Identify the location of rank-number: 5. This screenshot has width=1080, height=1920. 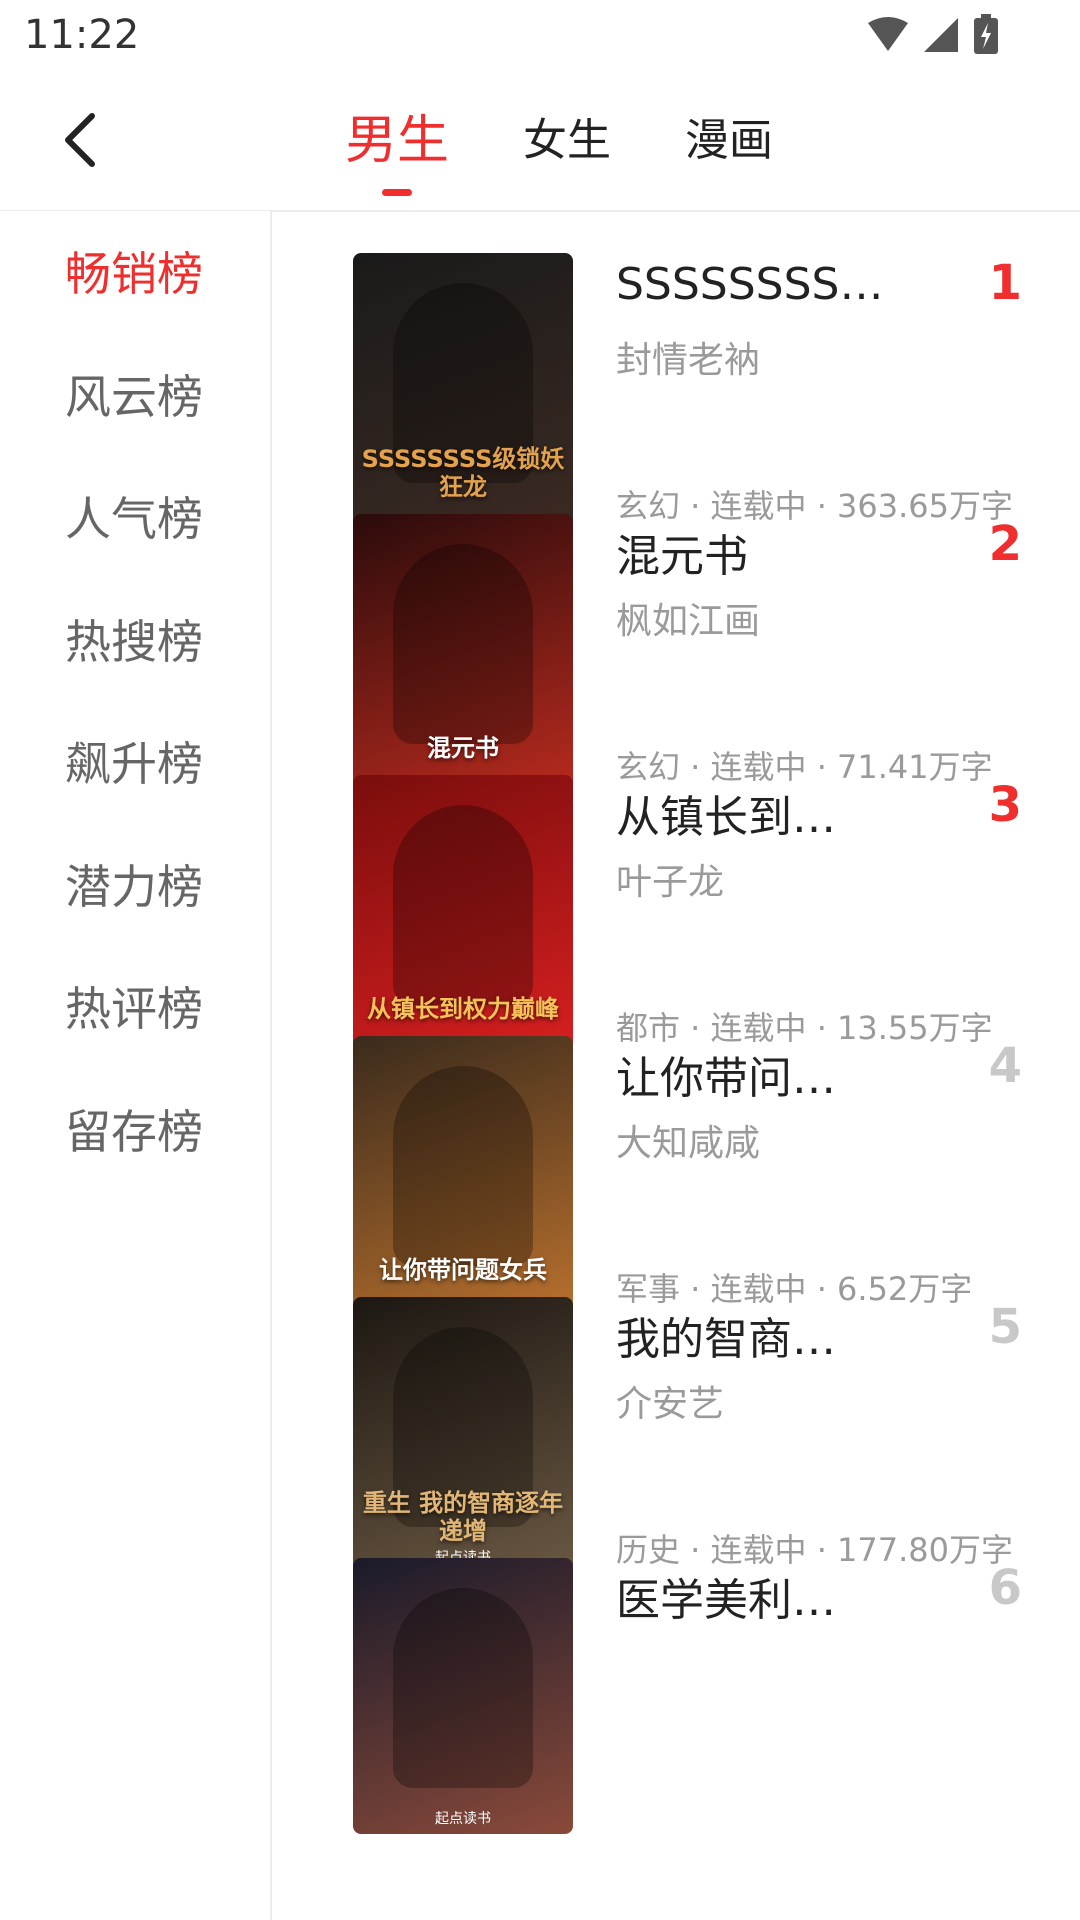
(1005, 1327).